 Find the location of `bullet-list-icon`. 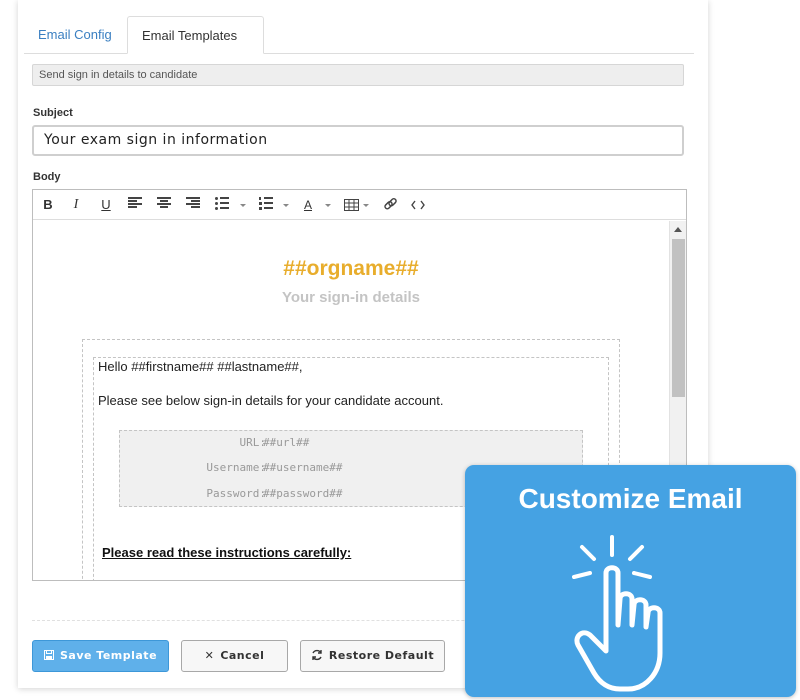

bullet-list-icon is located at coordinates (222, 203).